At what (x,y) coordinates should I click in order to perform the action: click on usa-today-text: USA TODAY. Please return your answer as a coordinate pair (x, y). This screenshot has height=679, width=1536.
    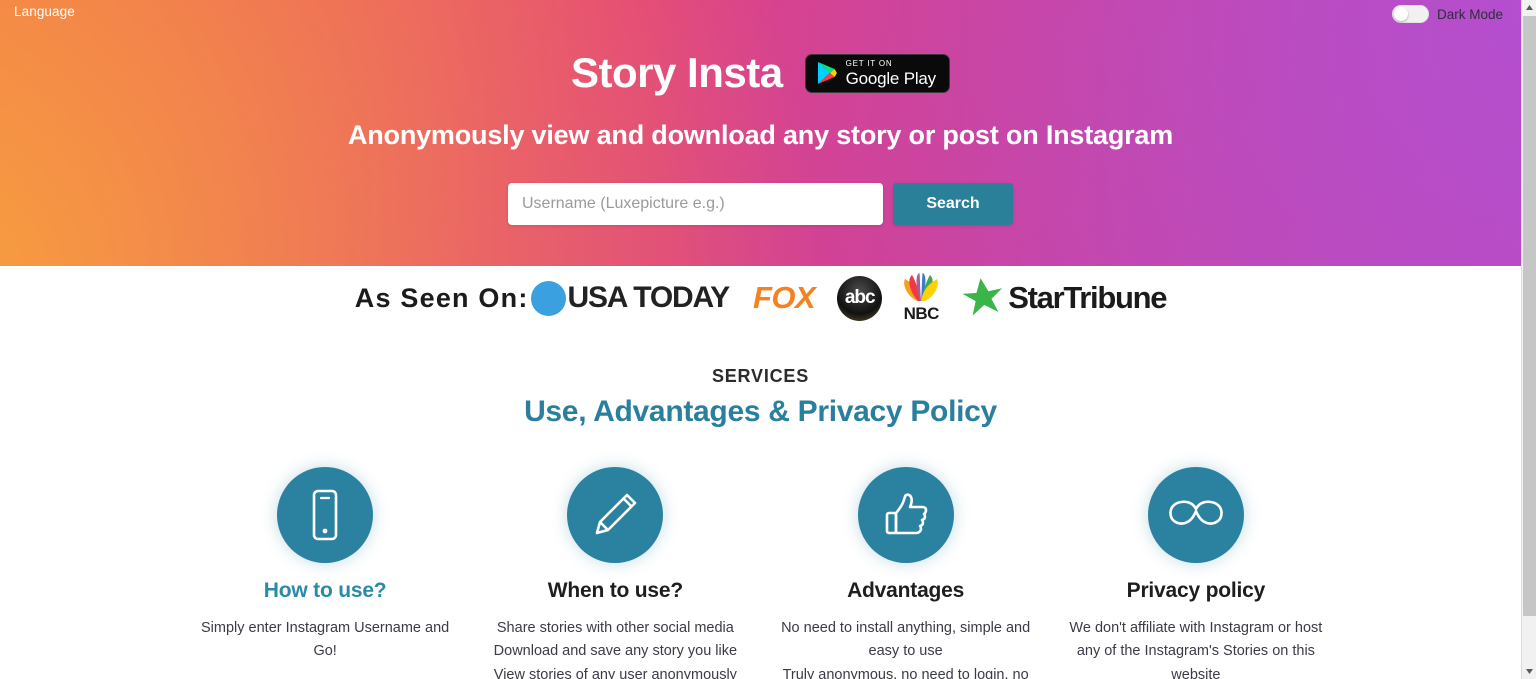
    Looking at the image, I should click on (649, 297).